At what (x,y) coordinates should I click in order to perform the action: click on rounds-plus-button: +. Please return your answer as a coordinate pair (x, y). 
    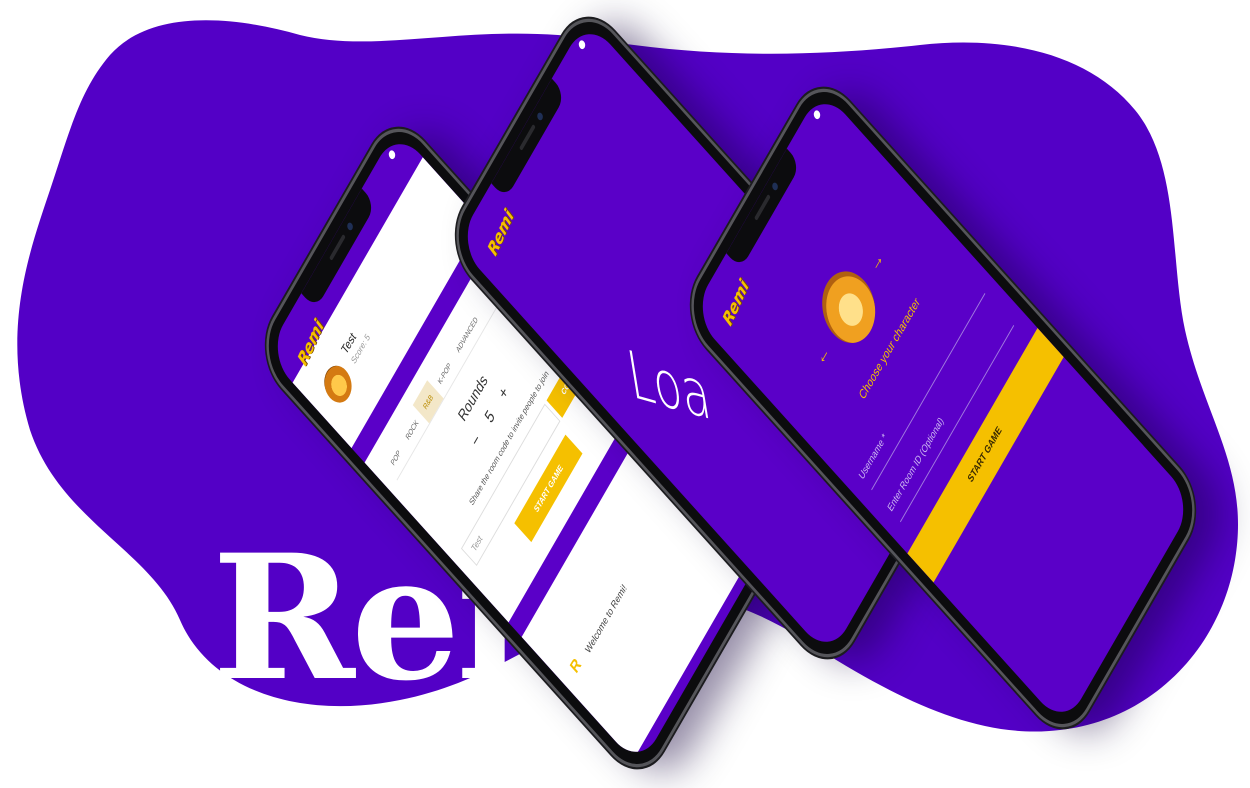
    Looking at the image, I should click on (503, 393).